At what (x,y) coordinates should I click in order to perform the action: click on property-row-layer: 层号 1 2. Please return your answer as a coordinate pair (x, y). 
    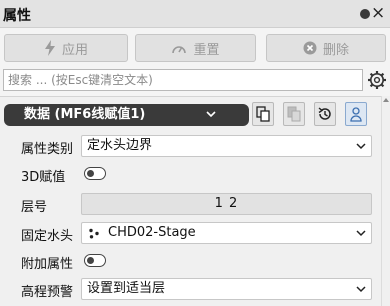
    Looking at the image, I should click on (190, 204).